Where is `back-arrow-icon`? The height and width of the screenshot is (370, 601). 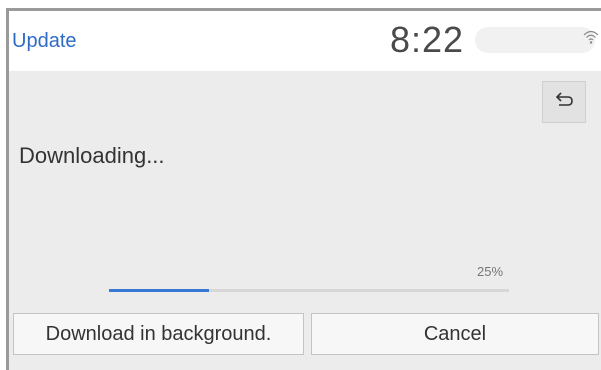
back-arrow-icon is located at coordinates (564, 102).